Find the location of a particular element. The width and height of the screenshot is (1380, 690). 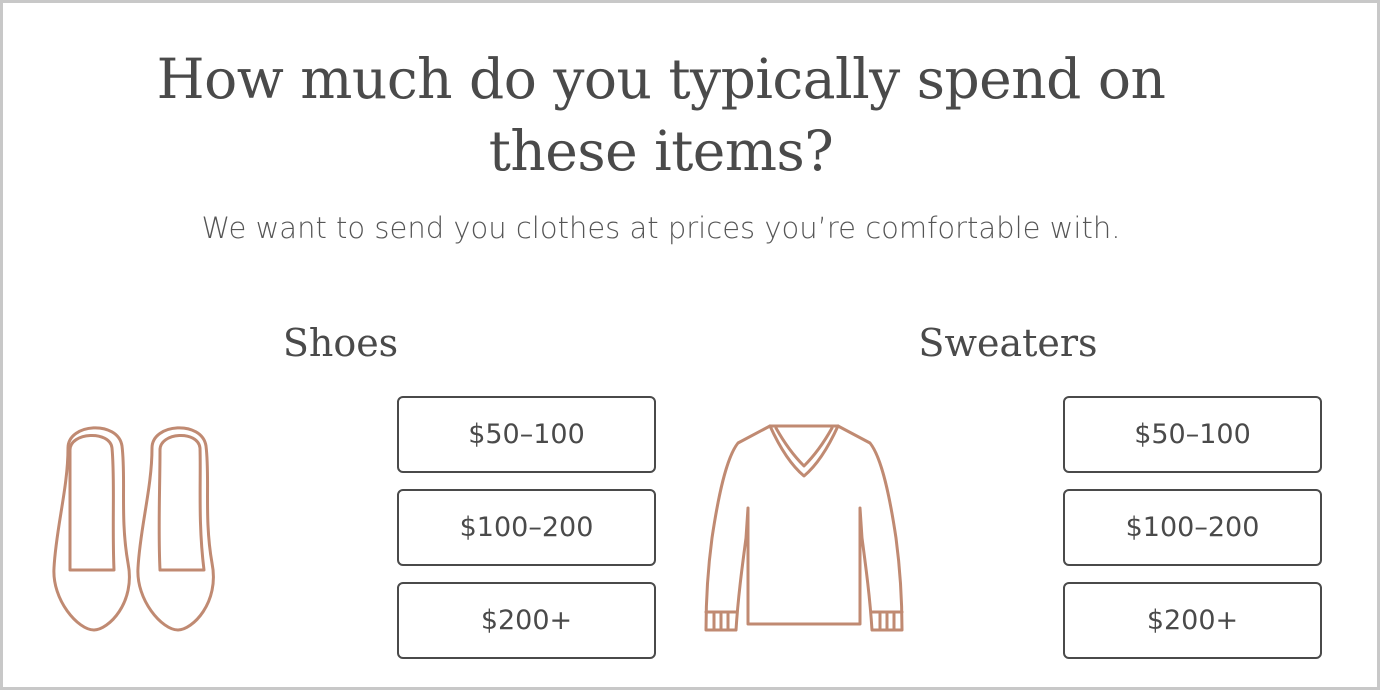

sweaters-option-50-100-button: $50–100 is located at coordinates (1192, 434).